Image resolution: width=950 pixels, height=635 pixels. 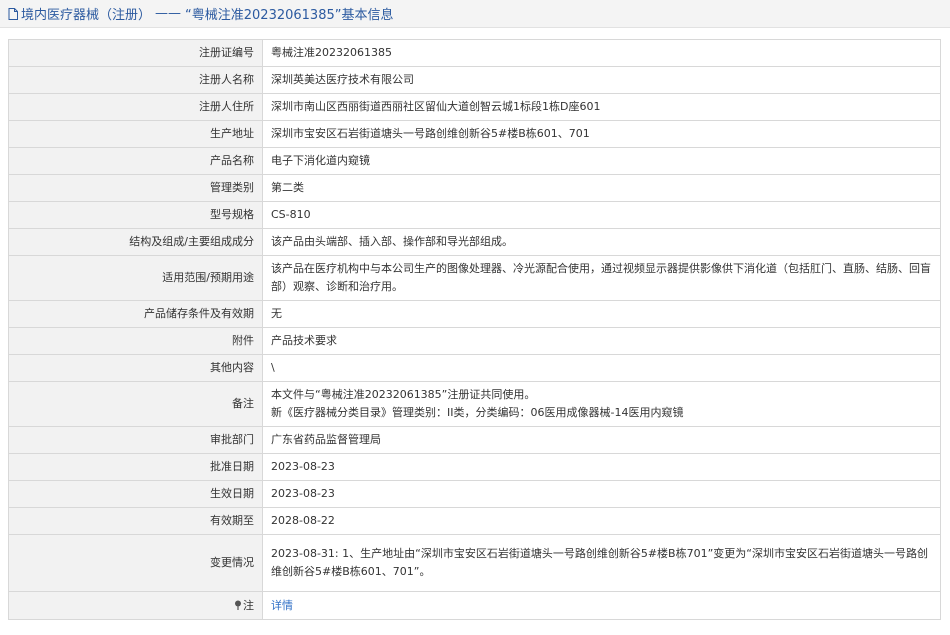 I want to click on row-label: 生产地址, so click(x=135, y=134).